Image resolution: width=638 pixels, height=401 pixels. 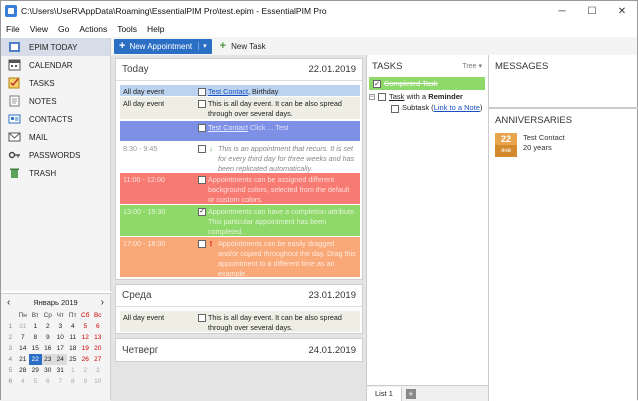 I want to click on calendar-day: 17, so click(x=60, y=348).